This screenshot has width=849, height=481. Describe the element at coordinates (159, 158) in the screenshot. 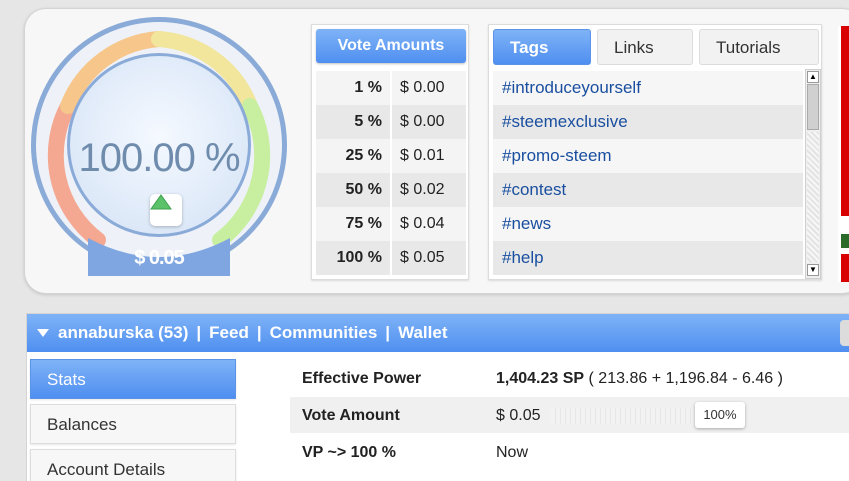

I see `gauge-percent: 100.00 %` at that location.